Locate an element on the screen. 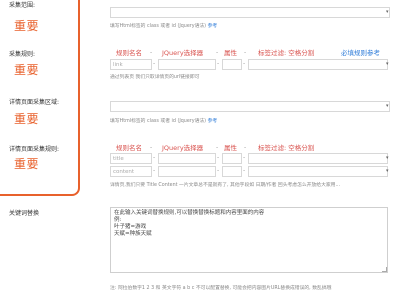 This screenshot has width=400, height=299. detail-content-filter-input is located at coordinates (318, 171).